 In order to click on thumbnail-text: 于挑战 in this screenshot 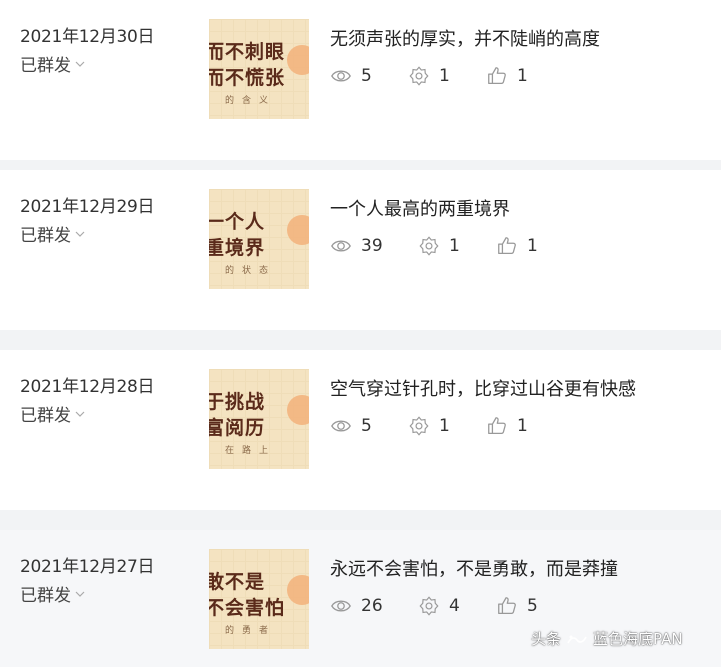, I will do `click(237, 402)`.